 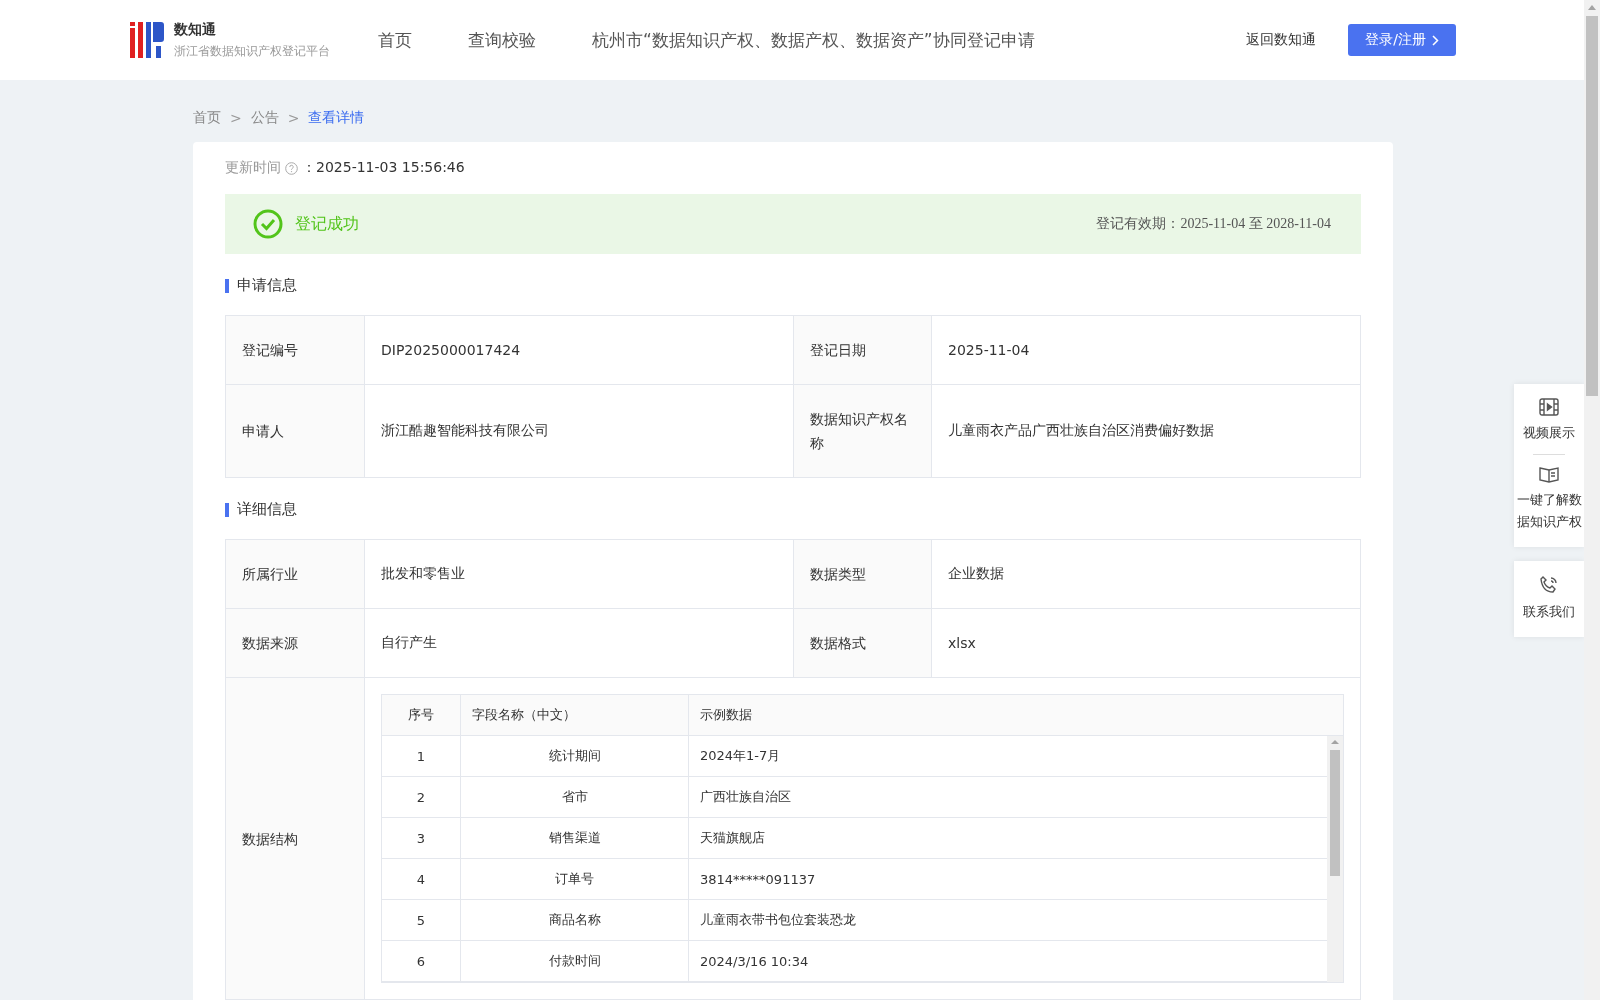 What do you see at coordinates (575, 797) in the screenshot?
I see `table-cell: 省市` at bounding box center [575, 797].